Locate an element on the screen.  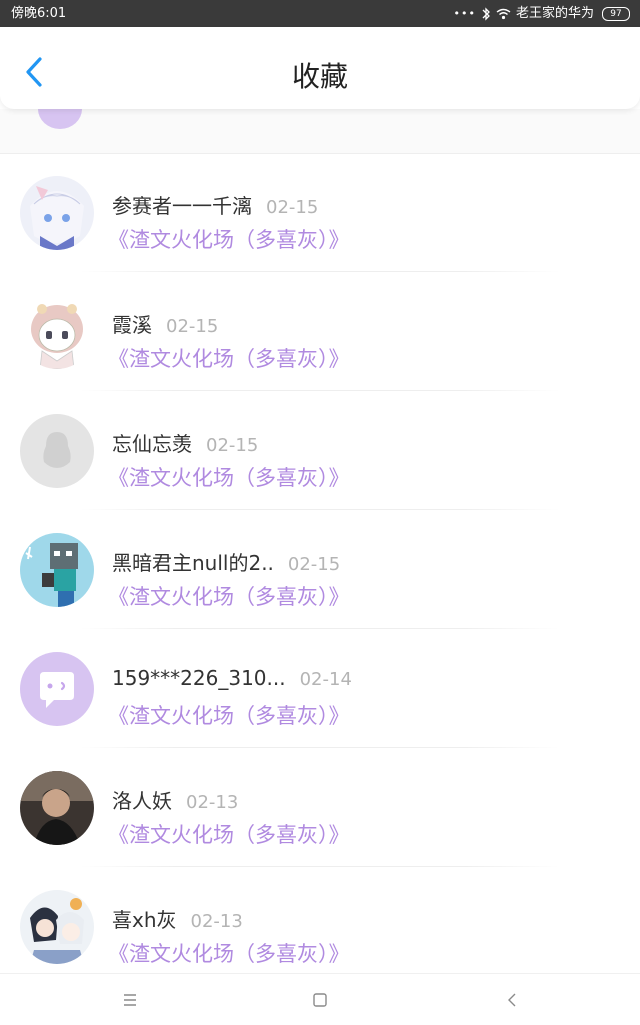
photo-portrait-avatar-icon is located at coordinates (57, 808).